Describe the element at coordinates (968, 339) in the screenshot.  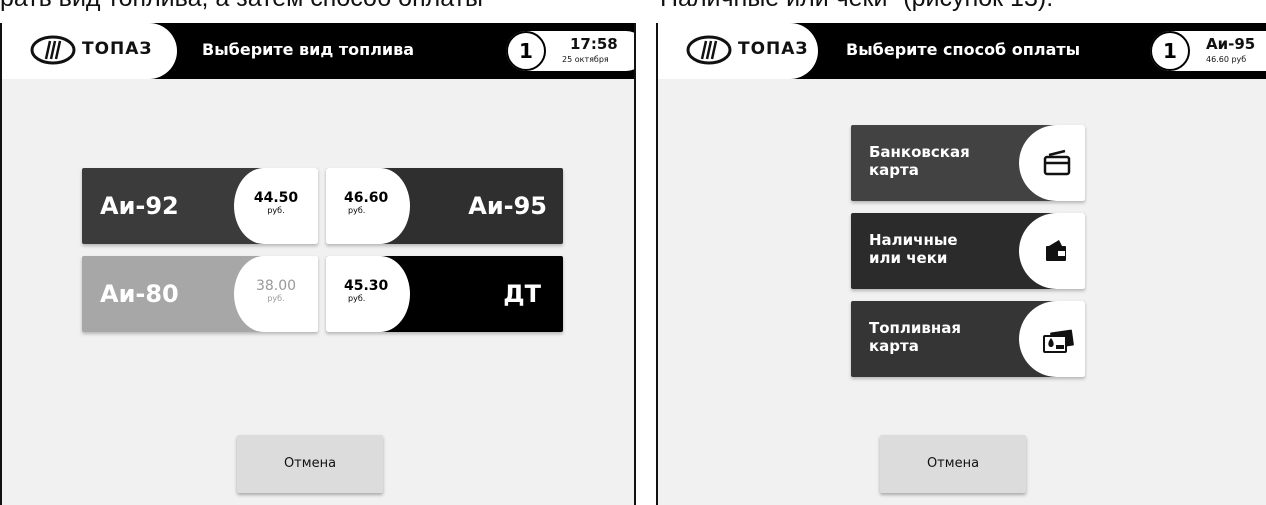
I see `pay-fuel-card-button: Топливная карта` at that location.